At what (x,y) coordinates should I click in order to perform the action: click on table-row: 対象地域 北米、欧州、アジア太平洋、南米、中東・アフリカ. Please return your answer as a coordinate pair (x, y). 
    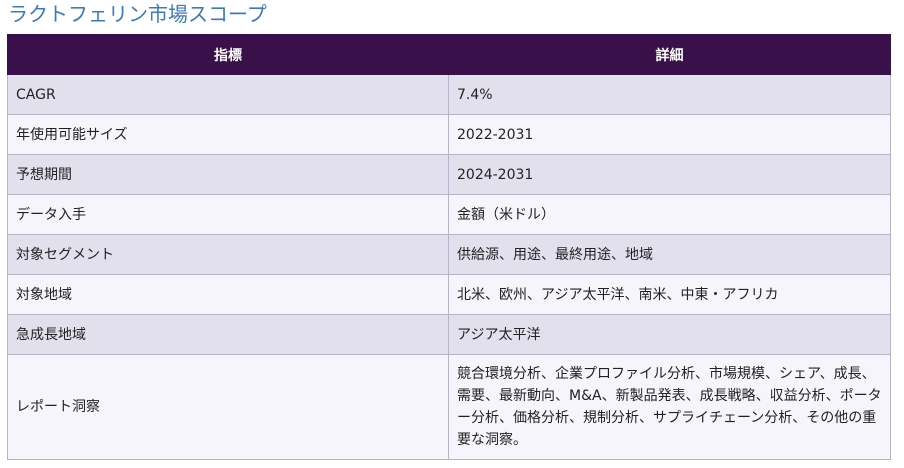
    Looking at the image, I should click on (449, 294).